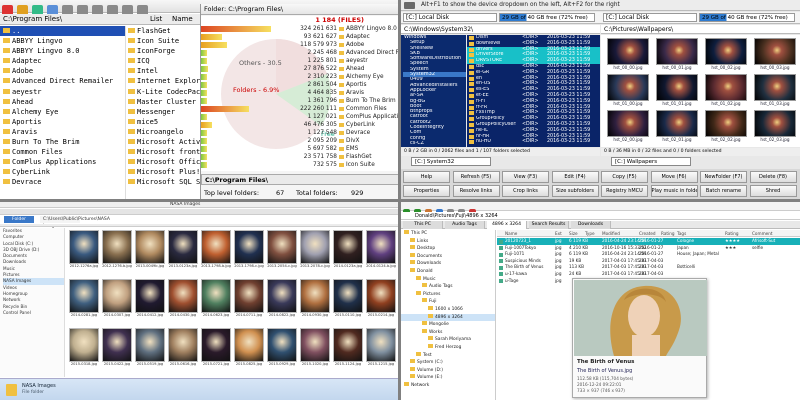 The height and width of the screenshot is (400, 800). Describe the element at coordinates (315, 351) in the screenshot. I see `thumbnail: 2015-1020.jpg` at that location.